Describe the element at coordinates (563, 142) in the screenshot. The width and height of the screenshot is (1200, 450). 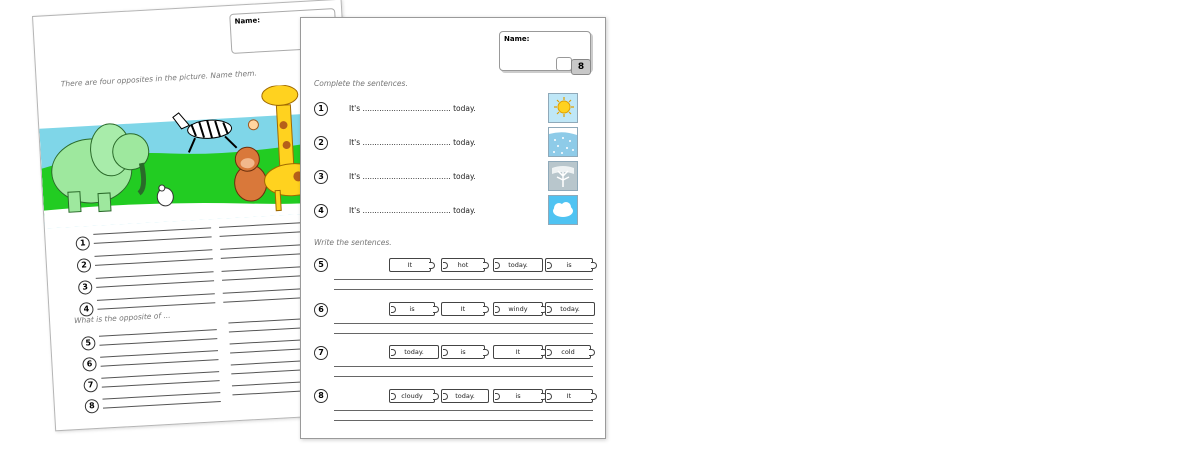
I see `snow-icon` at that location.